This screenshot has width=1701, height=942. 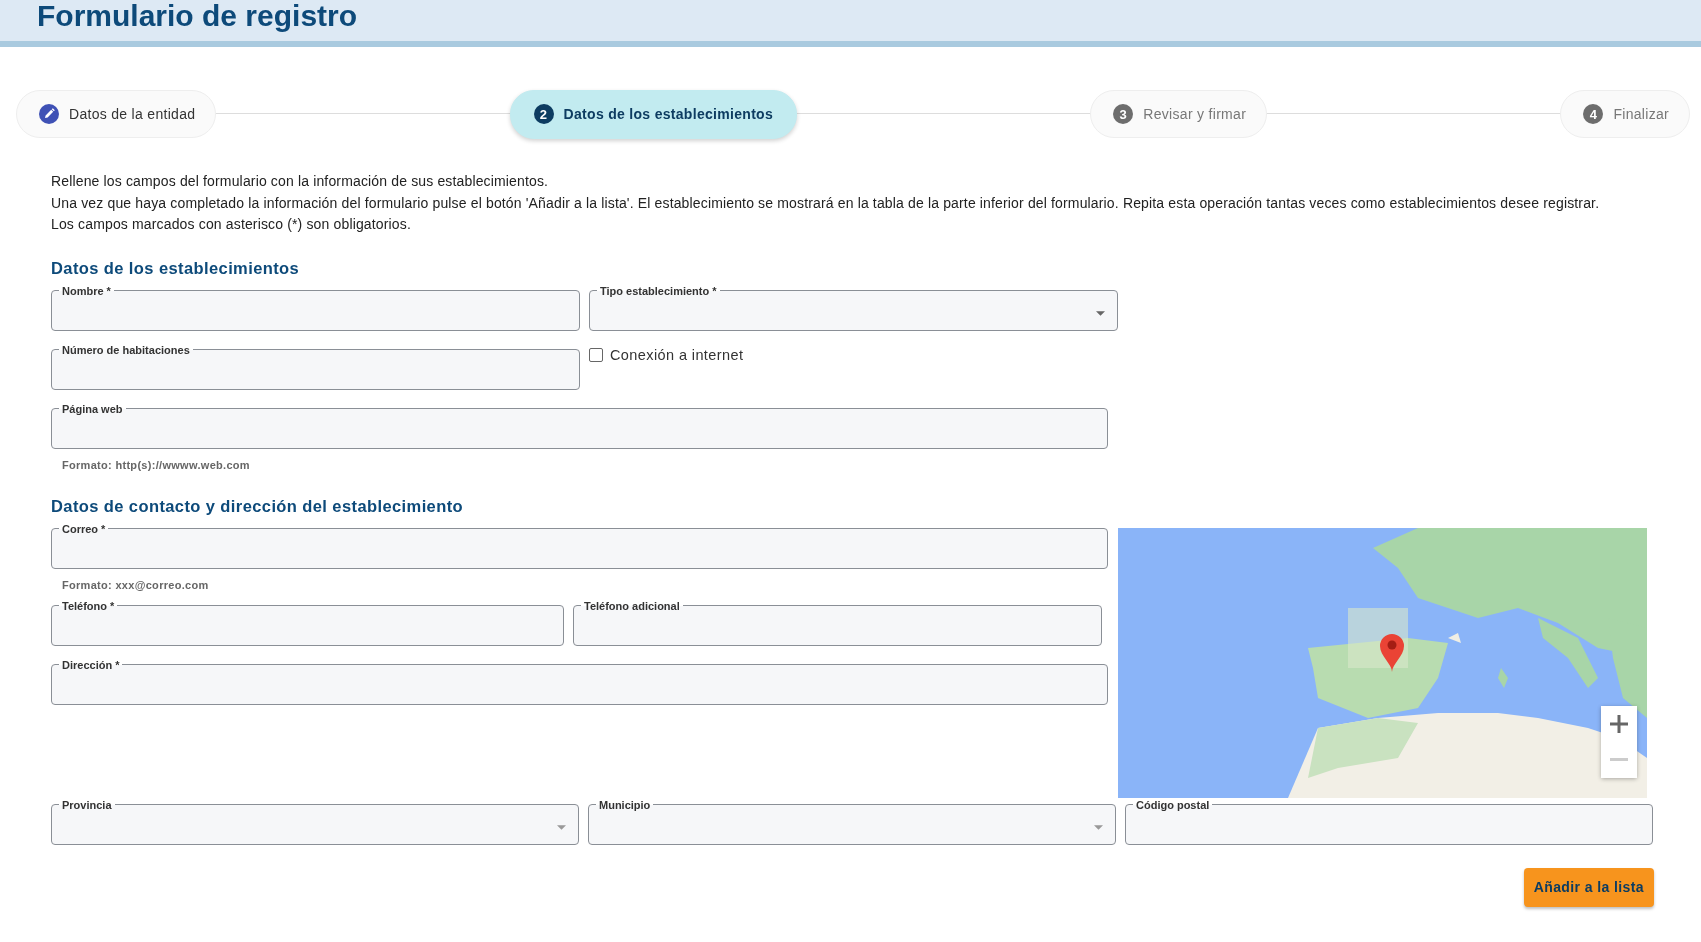 What do you see at coordinates (1123, 114) in the screenshot?
I see `step-number: 3` at bounding box center [1123, 114].